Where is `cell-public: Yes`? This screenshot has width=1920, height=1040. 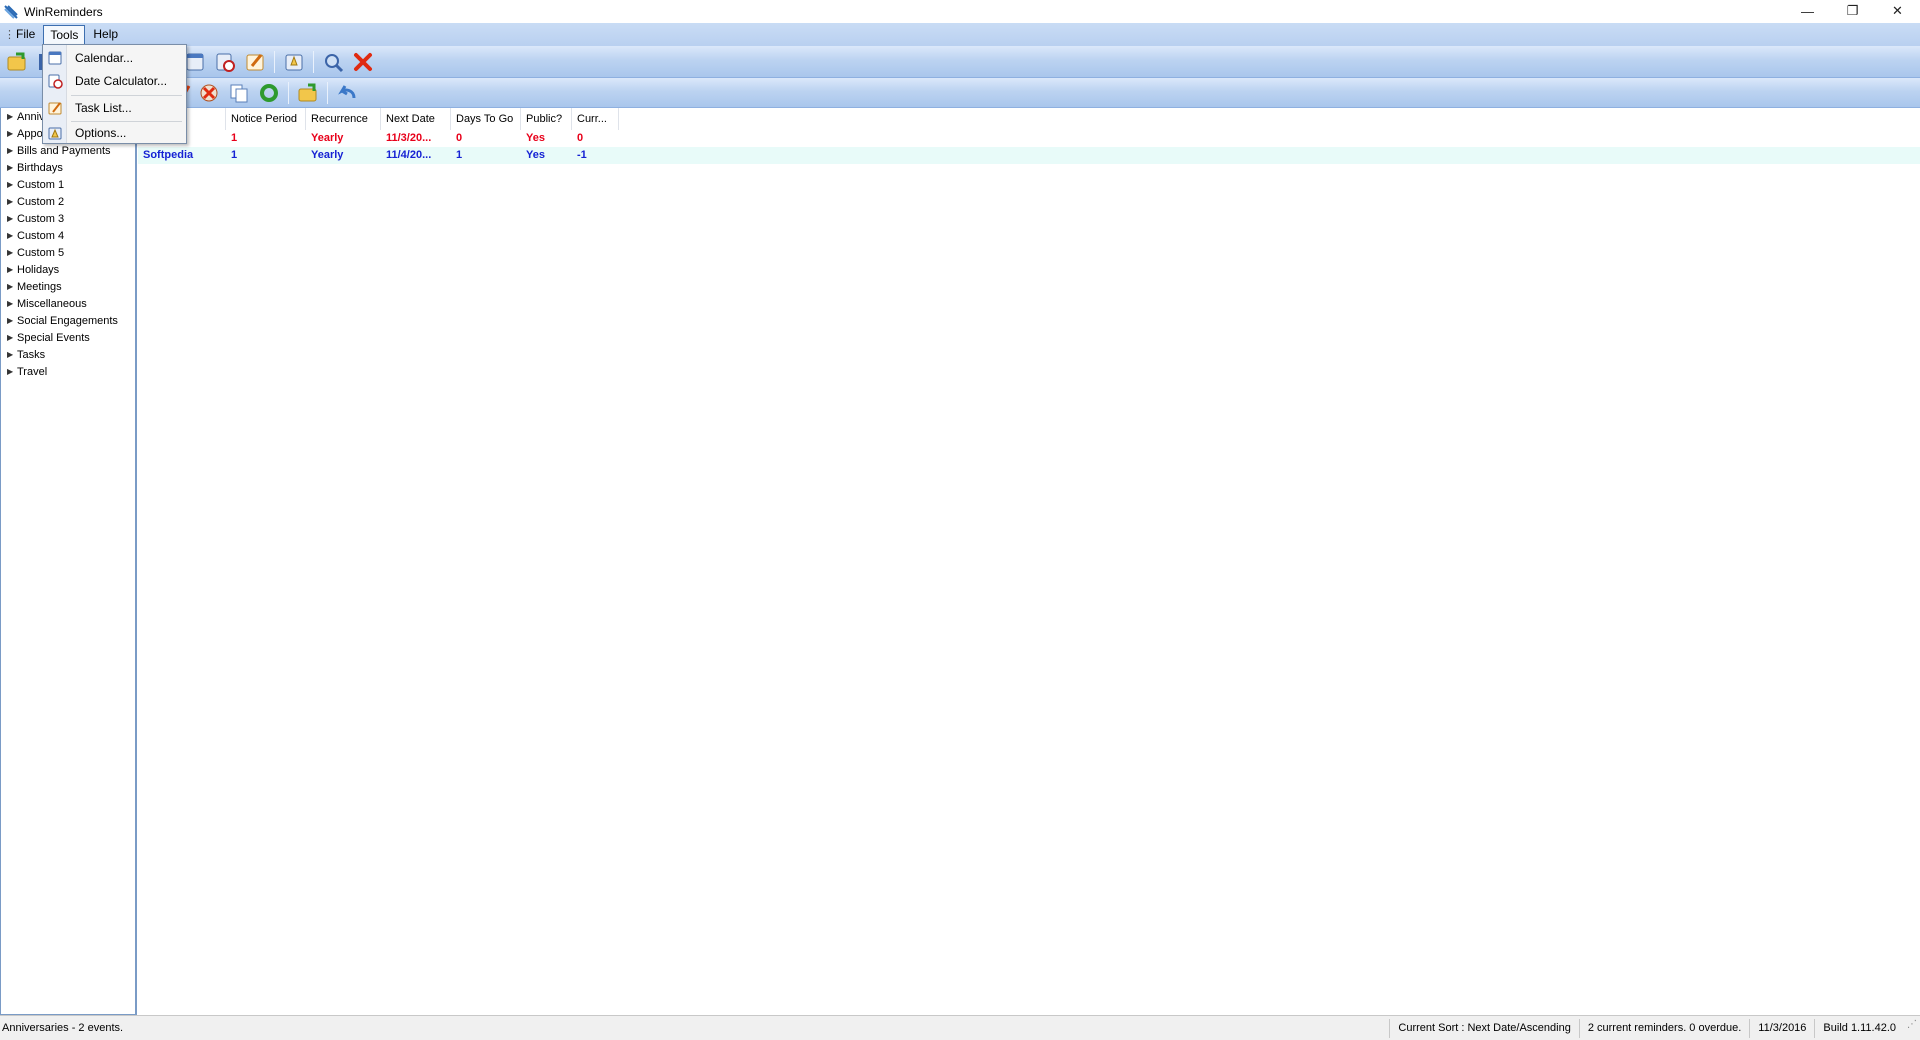 cell-public: Yes is located at coordinates (535, 138).